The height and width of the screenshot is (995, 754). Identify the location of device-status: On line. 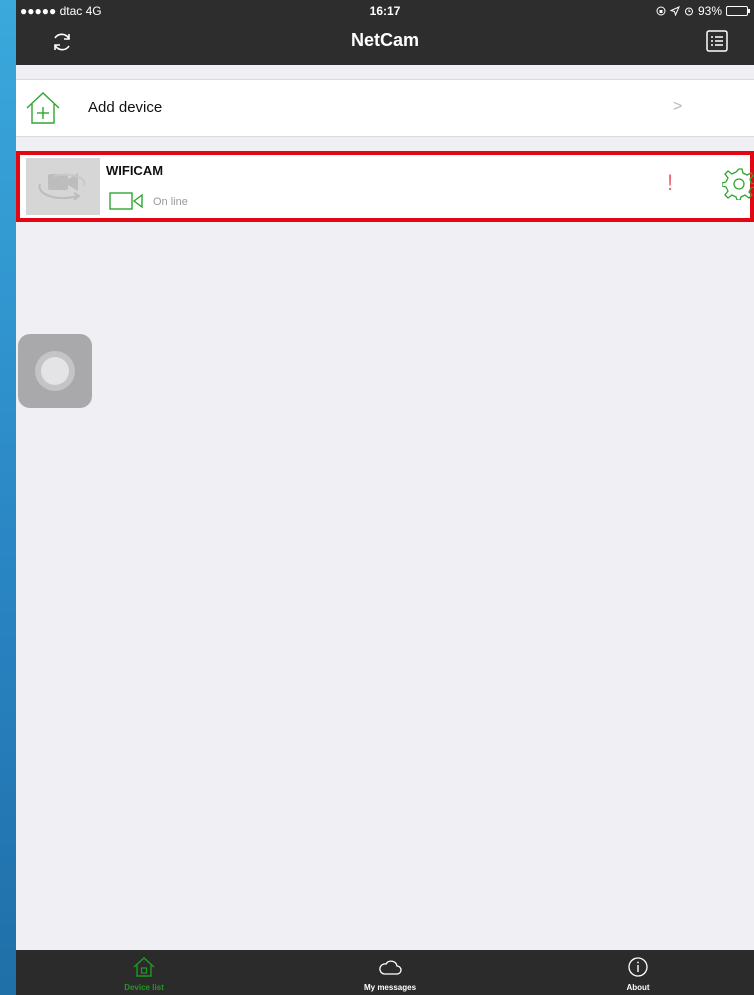
(170, 202).